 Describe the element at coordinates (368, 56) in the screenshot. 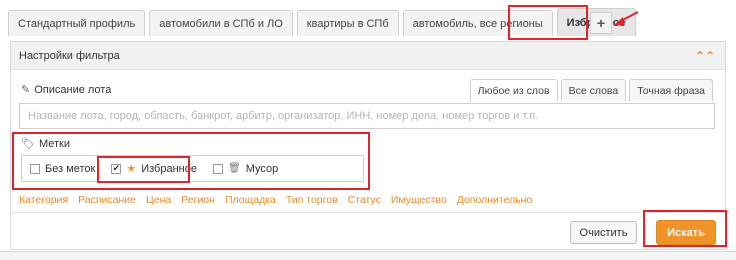

I see `filter-panel-header: Настройки фильтра ⌃⌃` at that location.